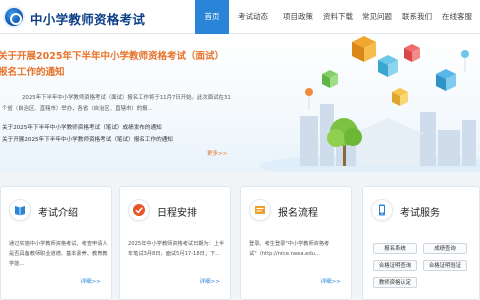 This screenshot has height=300, width=480. I want to click on certificate-verify-button: 合格证明验证, so click(445, 265).